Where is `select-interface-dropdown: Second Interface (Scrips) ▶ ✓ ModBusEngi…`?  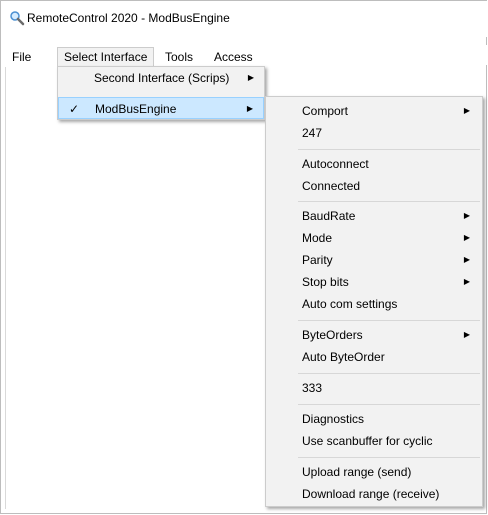
select-interface-dropdown: Second Interface (Scrips) ▶ ✓ ModBusEngi… is located at coordinates (161, 93).